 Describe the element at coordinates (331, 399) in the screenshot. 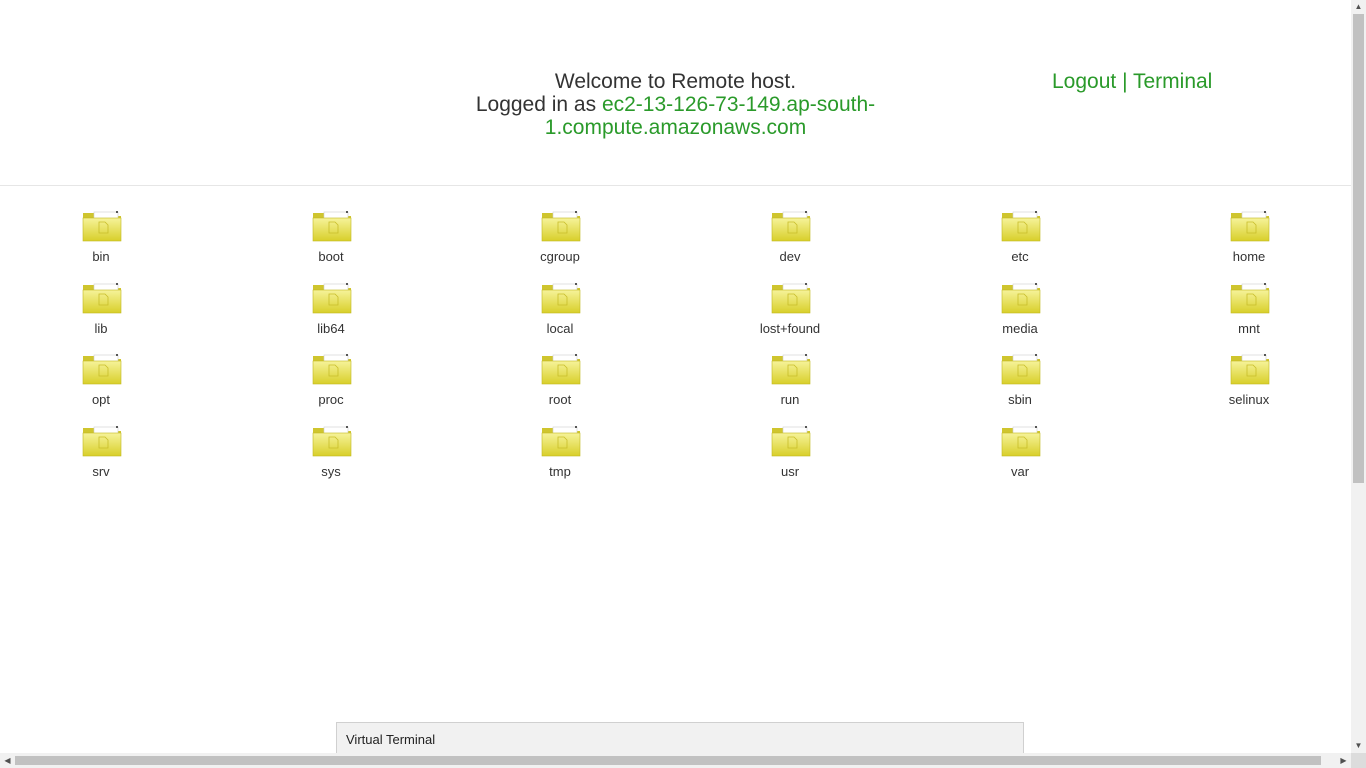

I see `folder-label: proc` at that location.